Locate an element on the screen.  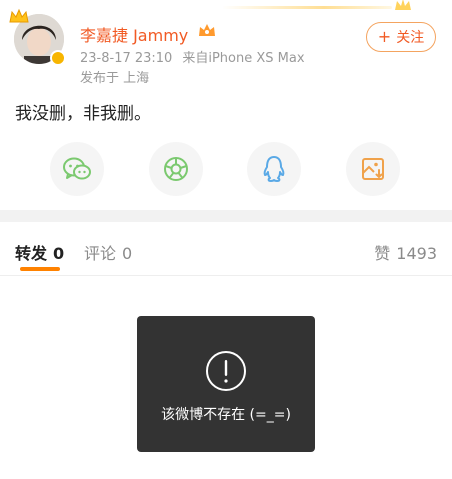
post-text: 我没删，非我删。 is located at coordinates (83, 114).